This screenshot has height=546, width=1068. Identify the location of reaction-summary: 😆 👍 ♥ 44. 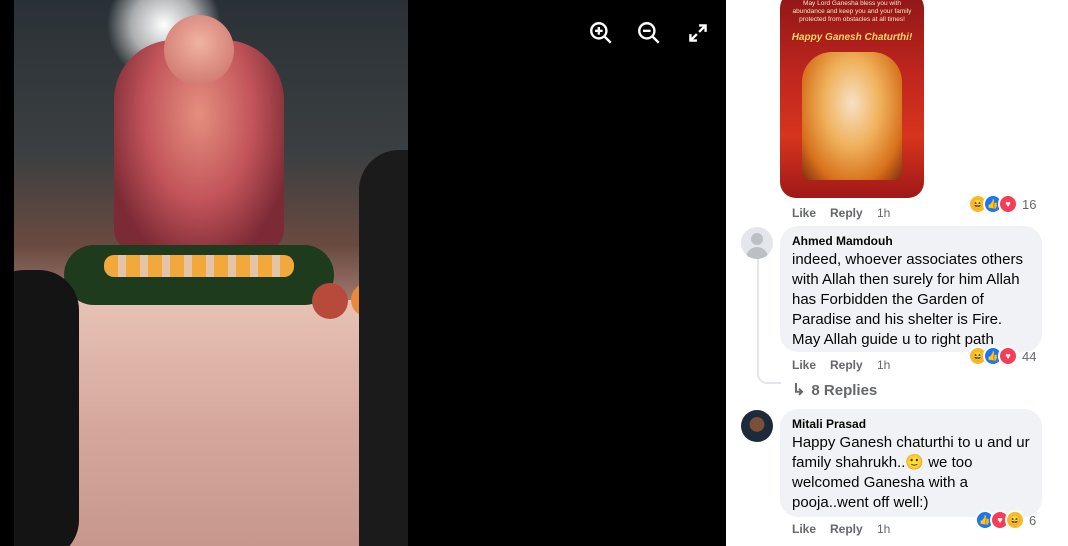
(1002, 356).